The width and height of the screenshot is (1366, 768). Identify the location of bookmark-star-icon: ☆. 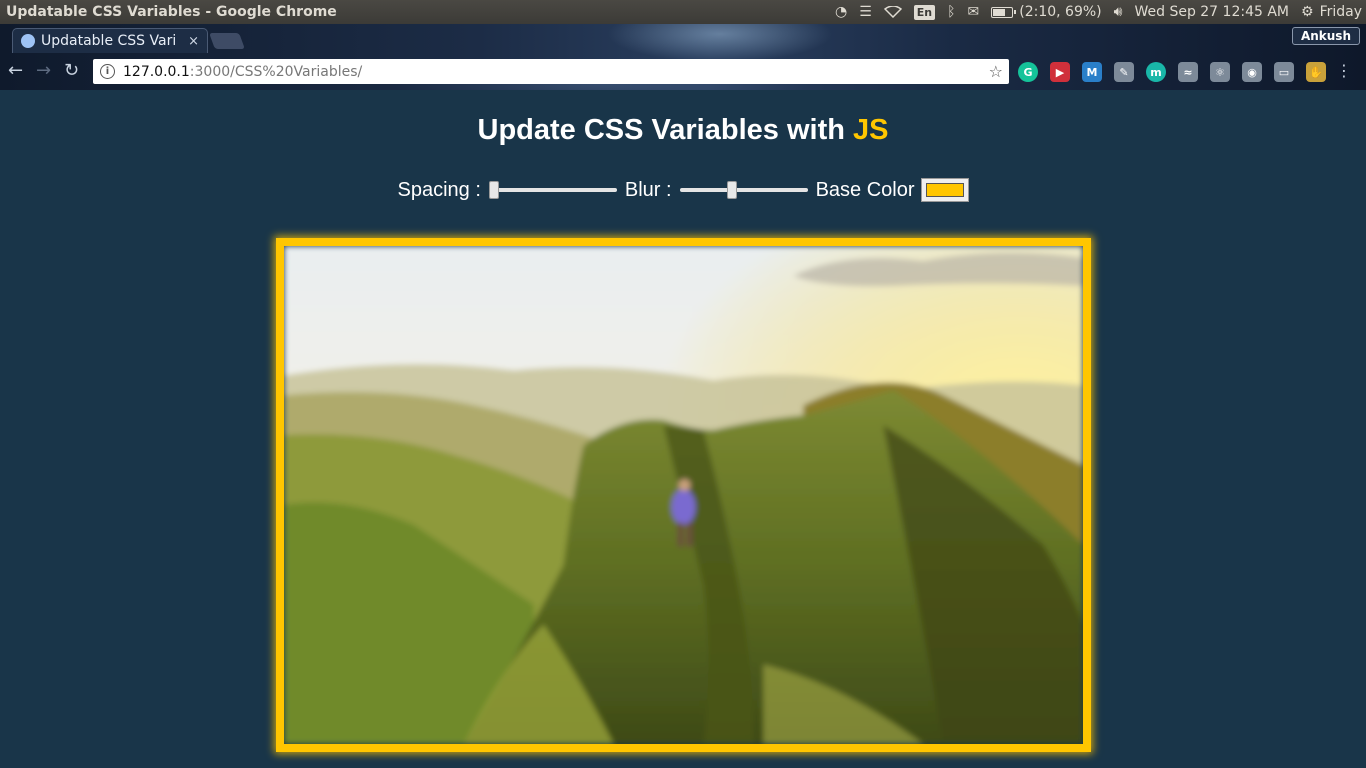
(996, 71).